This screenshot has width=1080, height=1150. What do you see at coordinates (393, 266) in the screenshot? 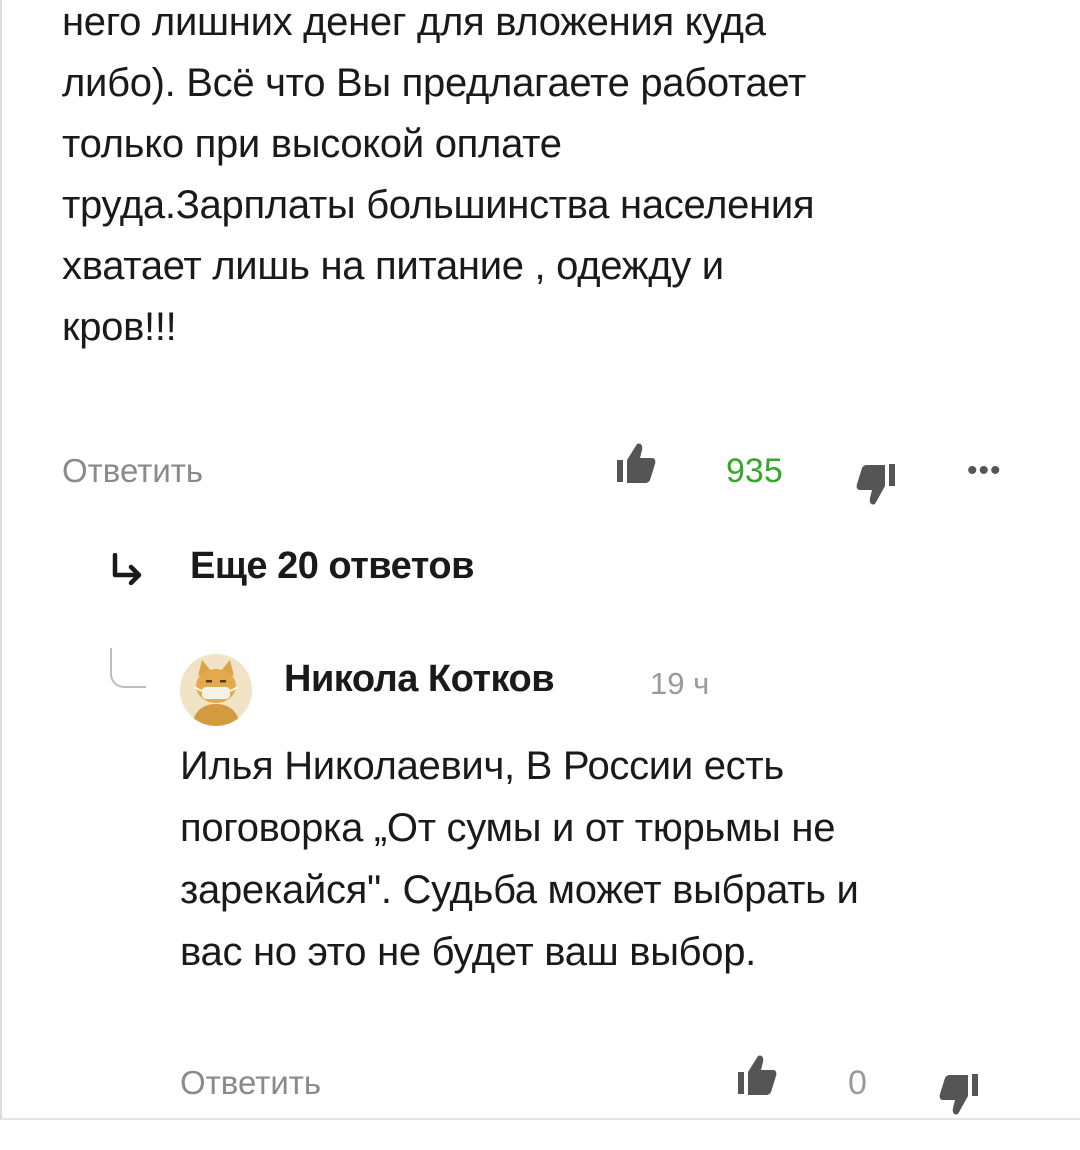
I see `comment-line: хватает лишь на питание , одежду и` at bounding box center [393, 266].